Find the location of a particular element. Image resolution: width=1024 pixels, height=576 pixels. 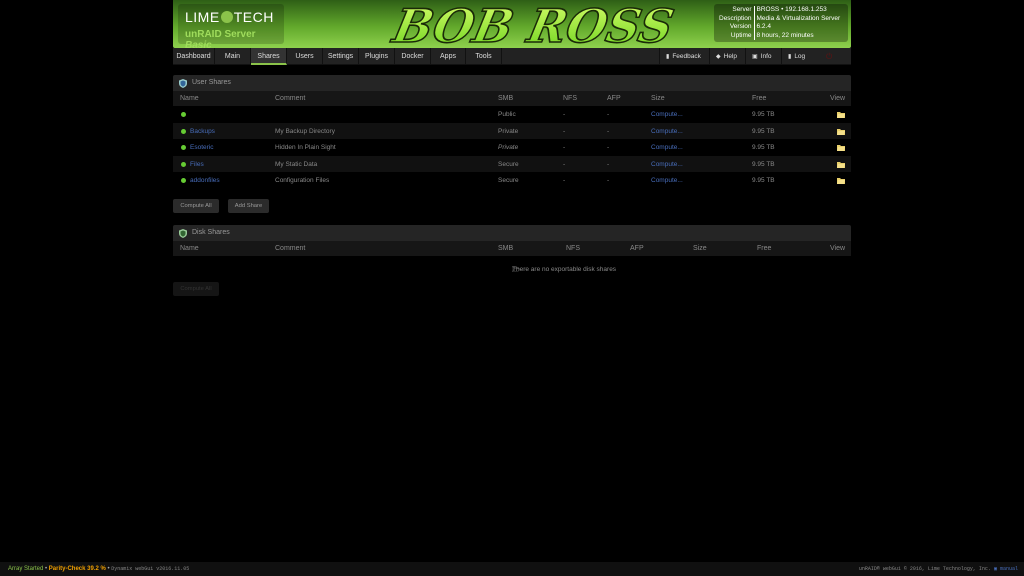

share-comment: Configuration Files is located at coordinates (302, 180).